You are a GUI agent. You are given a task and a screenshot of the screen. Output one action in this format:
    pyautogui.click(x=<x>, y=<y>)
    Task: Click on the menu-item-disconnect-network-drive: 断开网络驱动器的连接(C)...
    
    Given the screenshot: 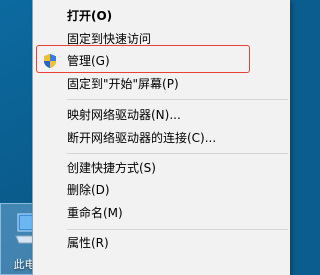 What is the action you would take?
    pyautogui.click(x=161, y=138)
    